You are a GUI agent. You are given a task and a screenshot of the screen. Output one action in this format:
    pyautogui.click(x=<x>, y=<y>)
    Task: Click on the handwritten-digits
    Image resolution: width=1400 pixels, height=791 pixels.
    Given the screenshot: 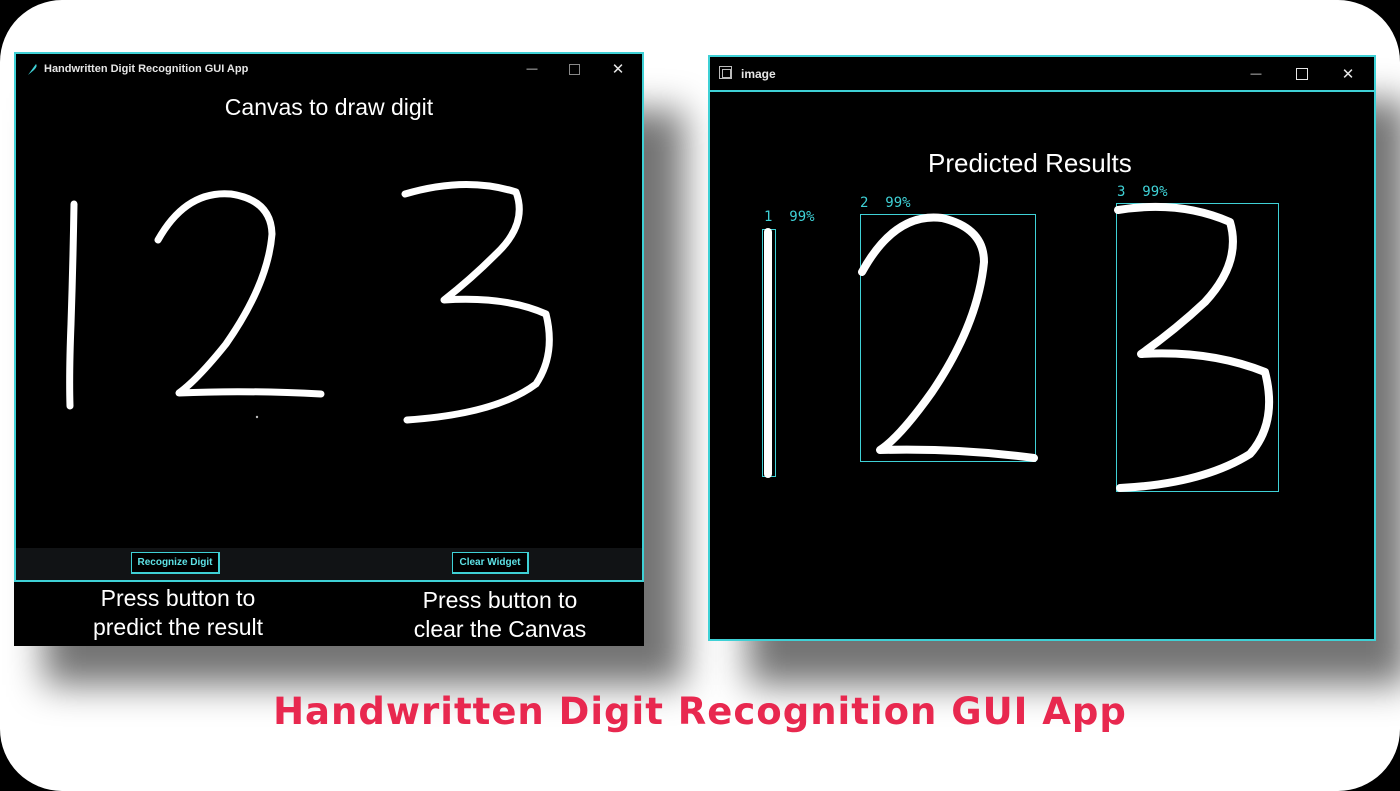 What is the action you would take?
    pyautogui.click(x=309, y=302)
    